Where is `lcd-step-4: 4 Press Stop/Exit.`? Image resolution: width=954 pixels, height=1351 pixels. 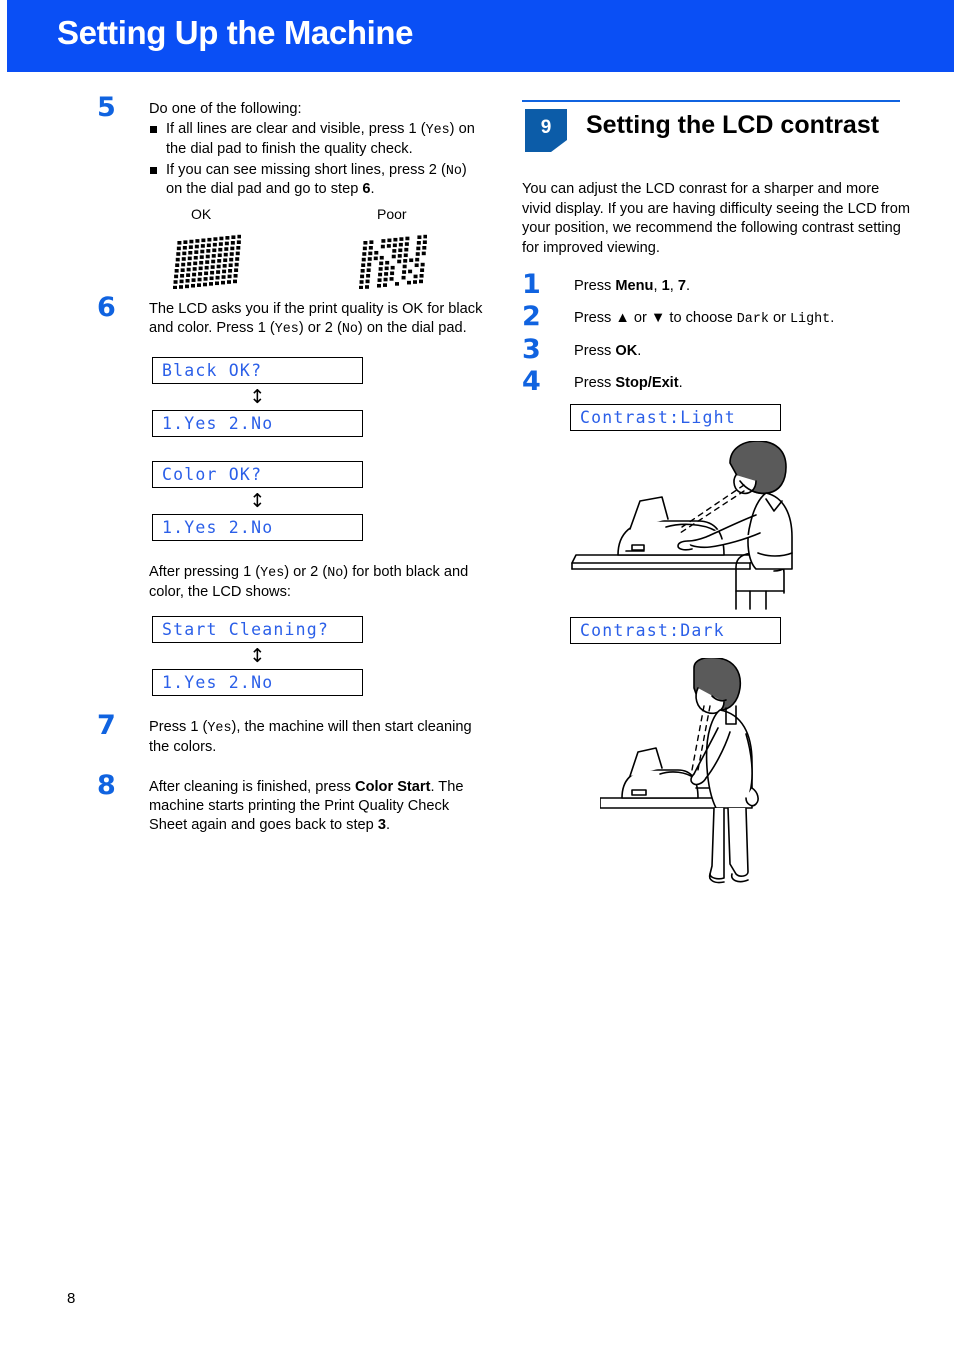
lcd-step-4: 4 Press Stop/Exit. is located at coordinates (717, 381).